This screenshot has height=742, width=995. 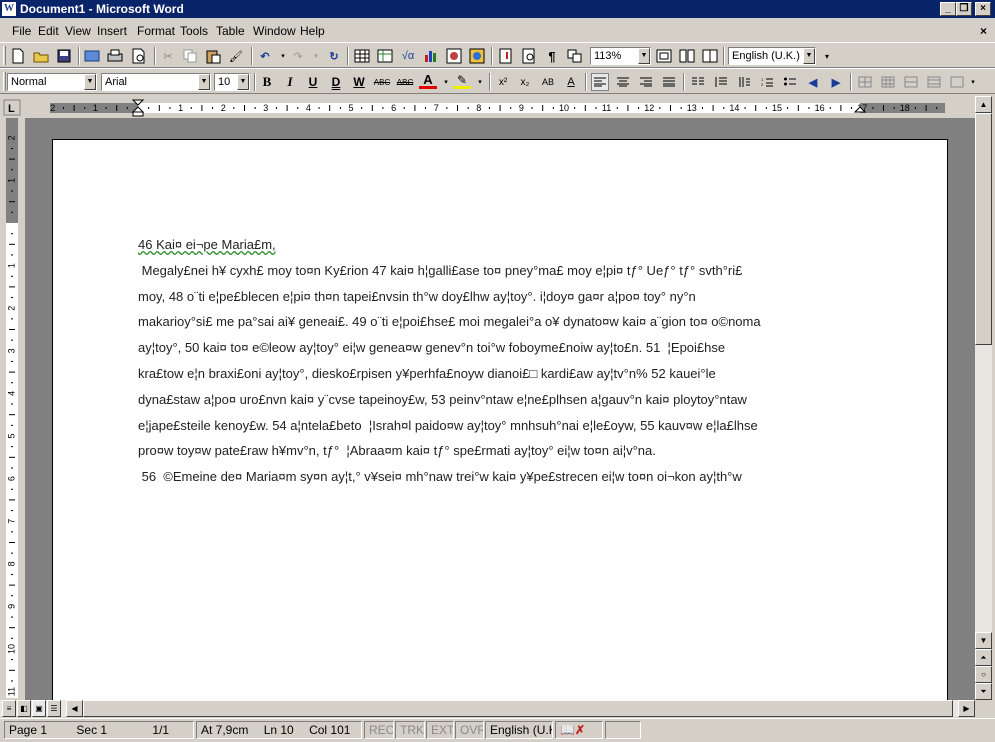 What do you see at coordinates (230, 31) in the screenshot?
I see `menu-table: Table` at bounding box center [230, 31].